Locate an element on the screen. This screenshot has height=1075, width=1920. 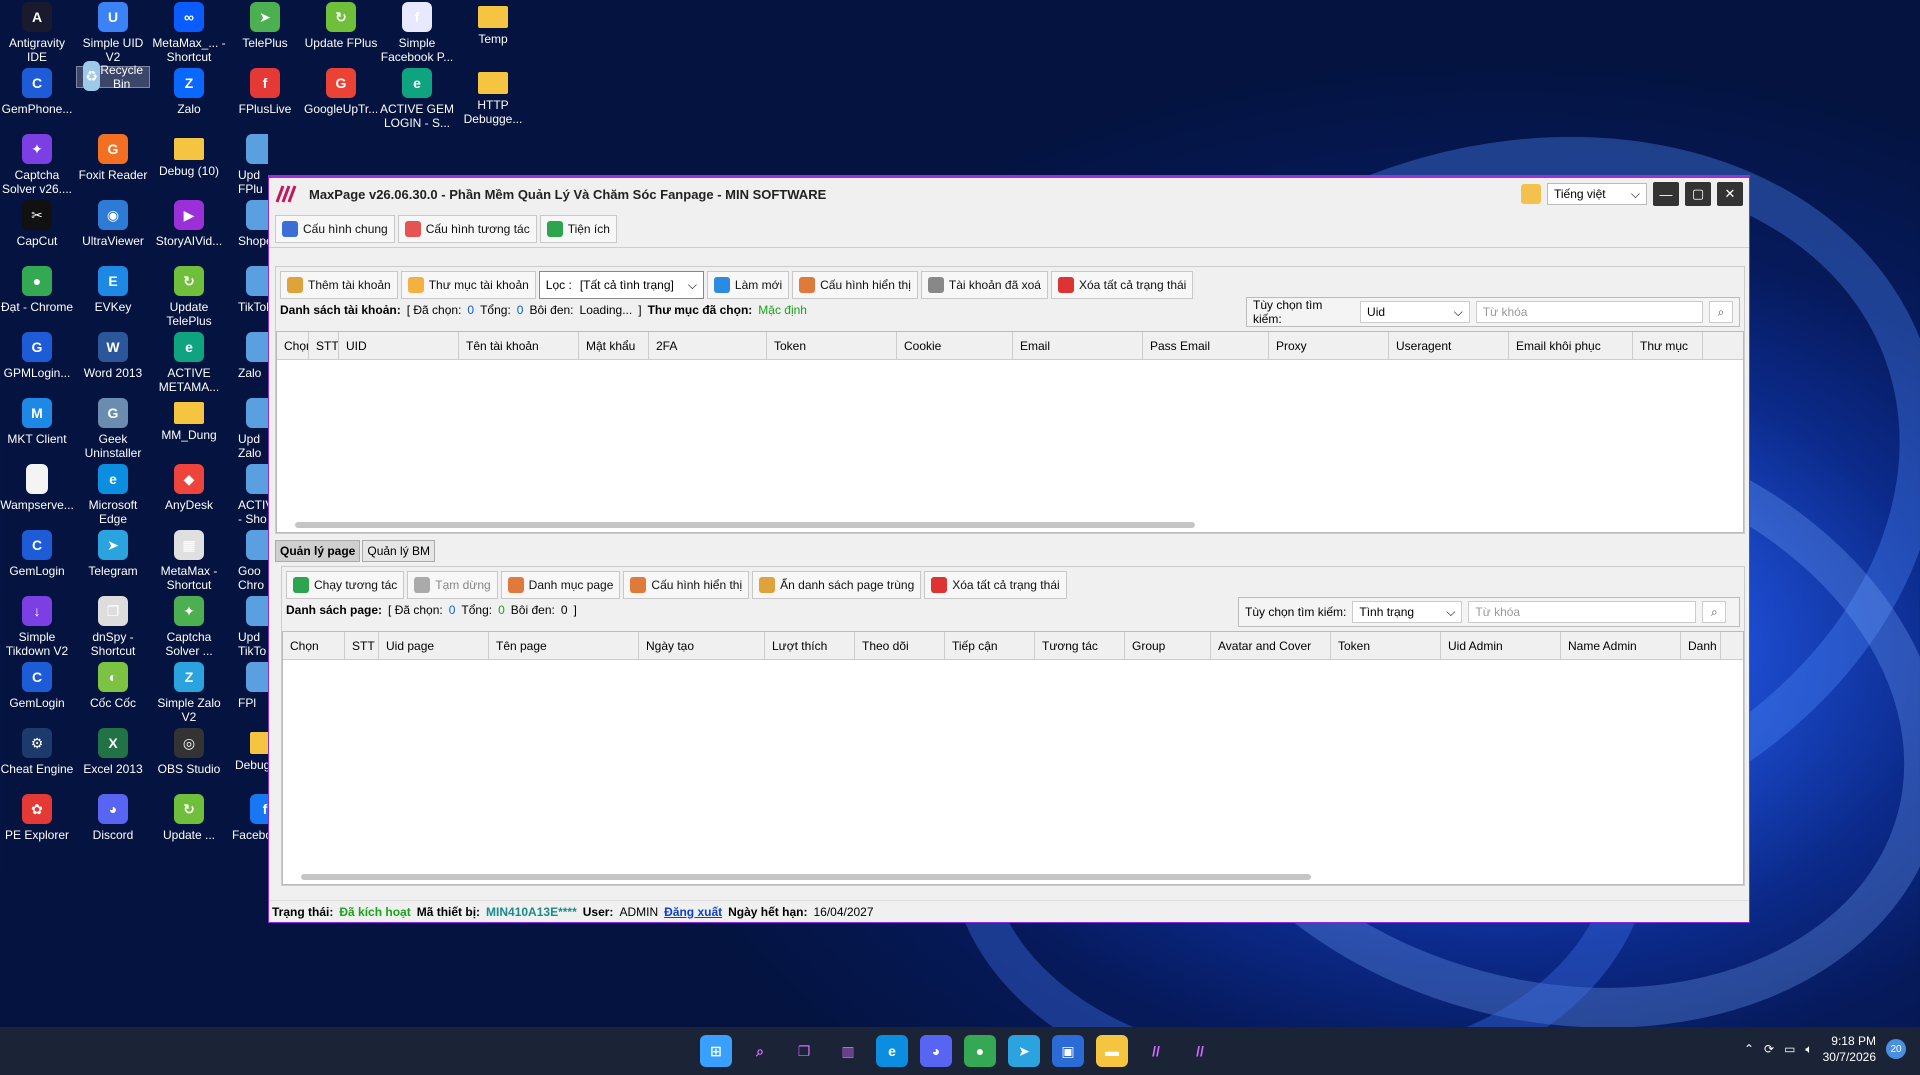
logout-link: Đăng xuất is located at coordinates (693, 912).